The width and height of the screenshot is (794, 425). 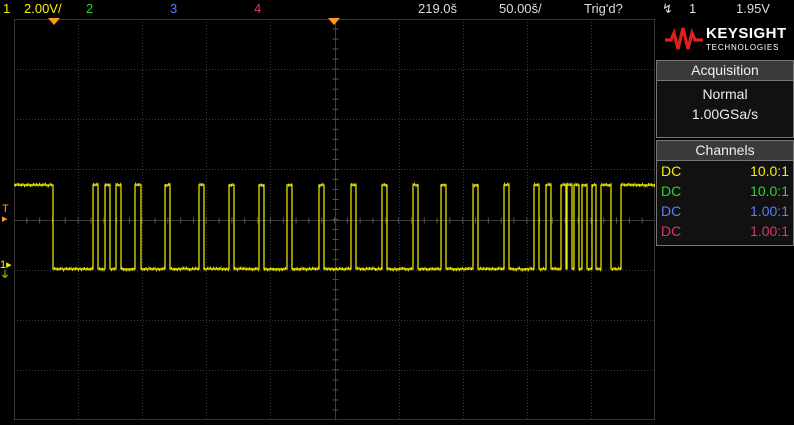 I want to click on ch1-coupling: DC, so click(x=671, y=171).